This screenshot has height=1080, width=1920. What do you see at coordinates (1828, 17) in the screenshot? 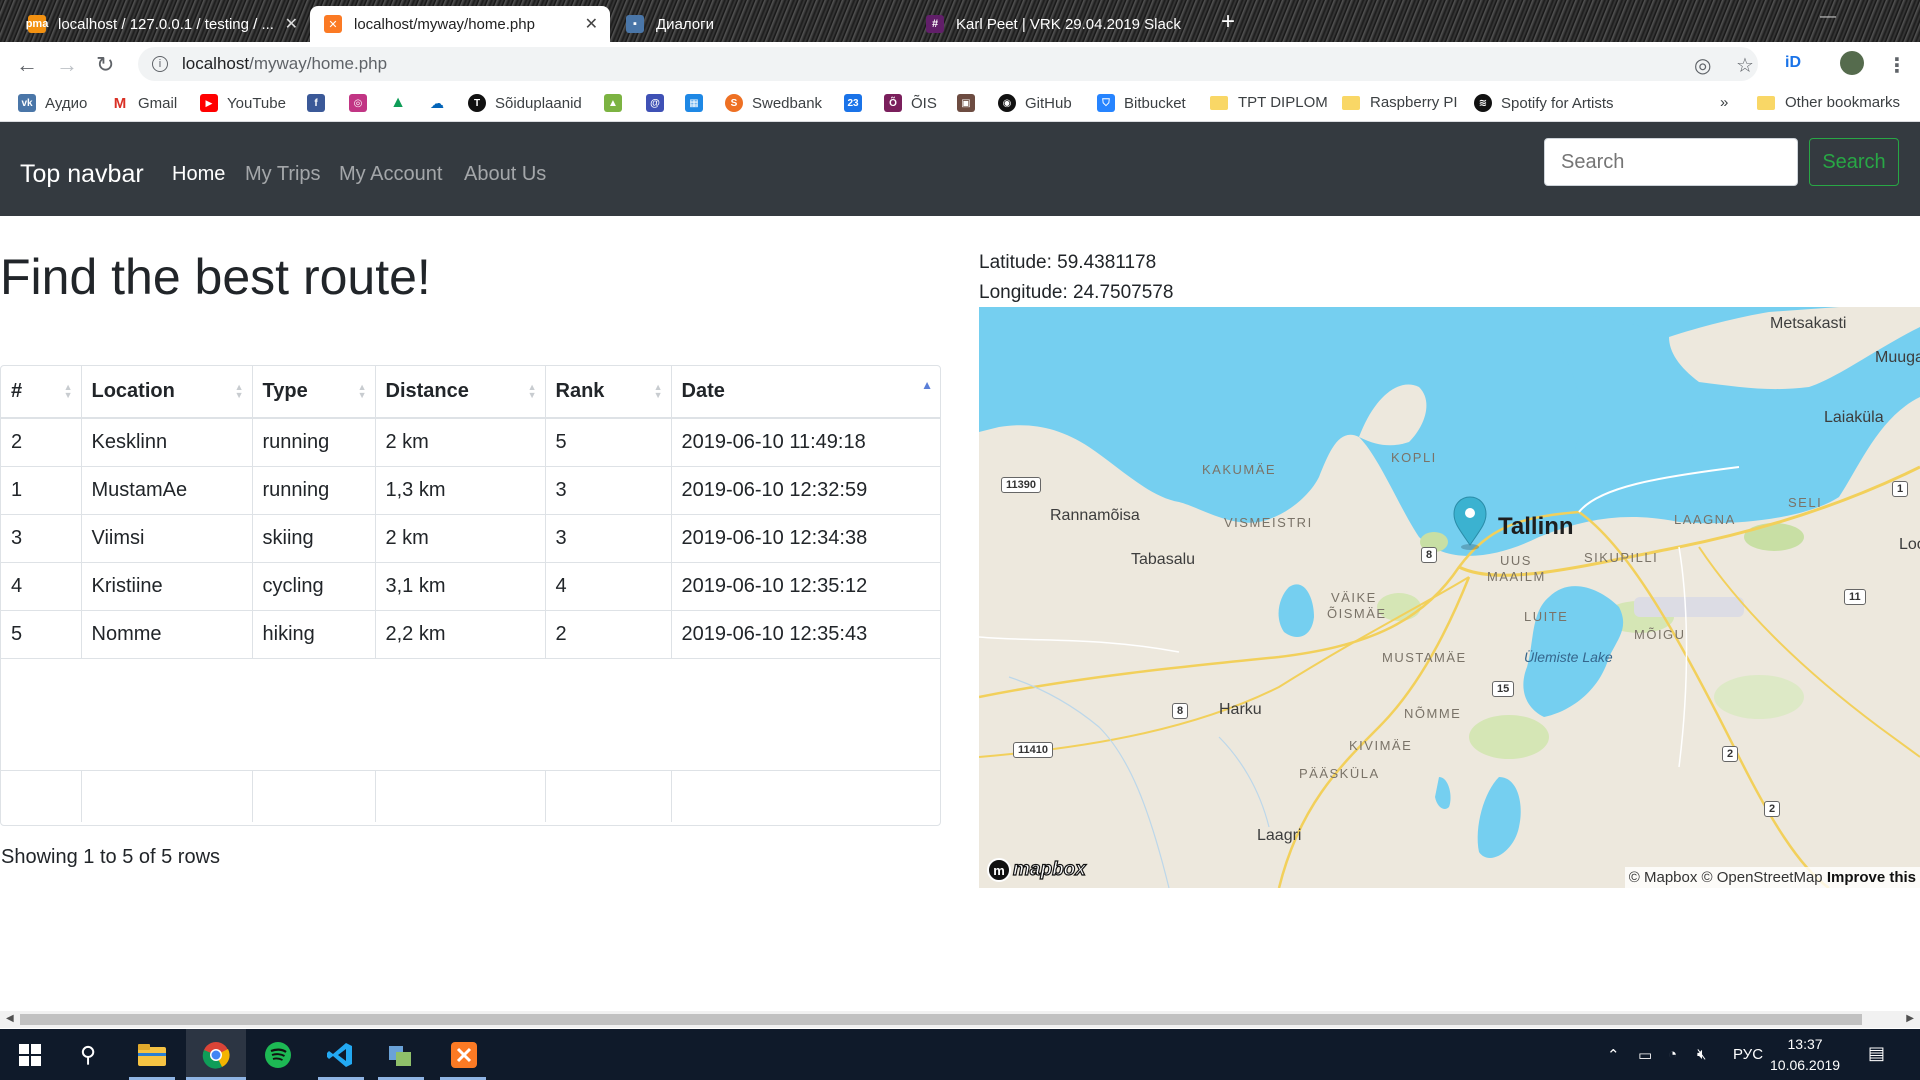
I see `minimize-icon: —` at bounding box center [1828, 17].